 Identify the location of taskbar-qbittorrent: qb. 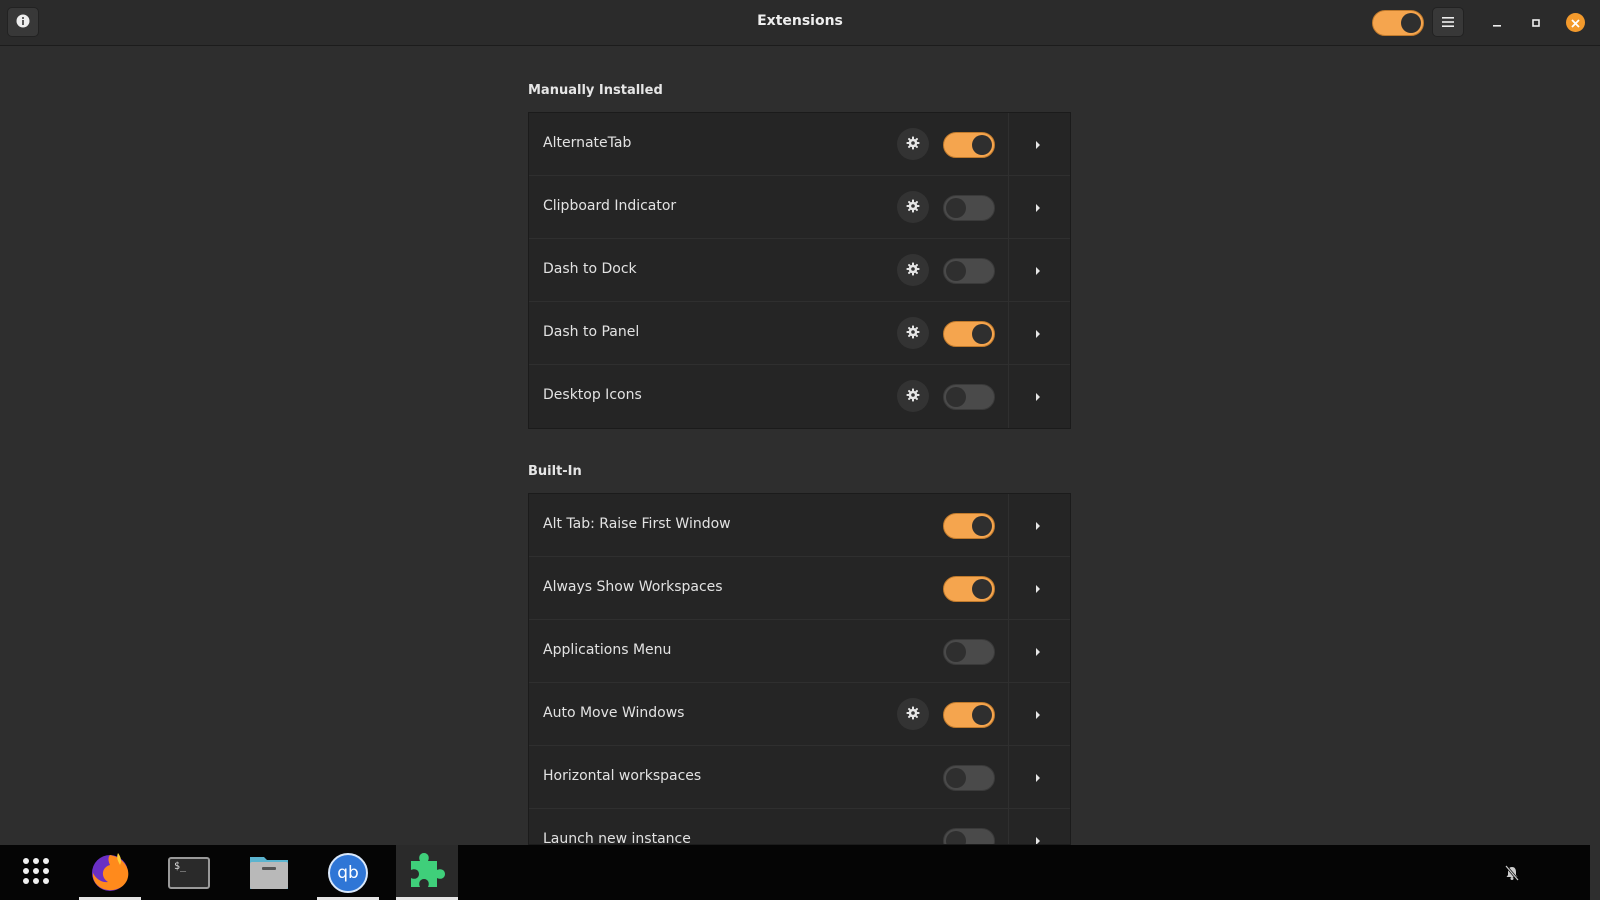
(348, 872).